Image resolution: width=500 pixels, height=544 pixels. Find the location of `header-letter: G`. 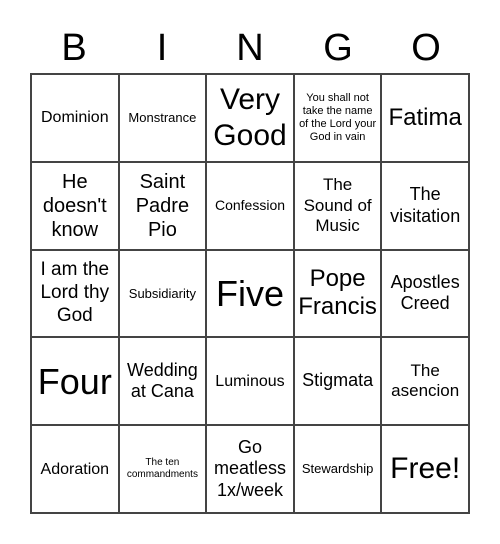

header-letter: G is located at coordinates (338, 48).